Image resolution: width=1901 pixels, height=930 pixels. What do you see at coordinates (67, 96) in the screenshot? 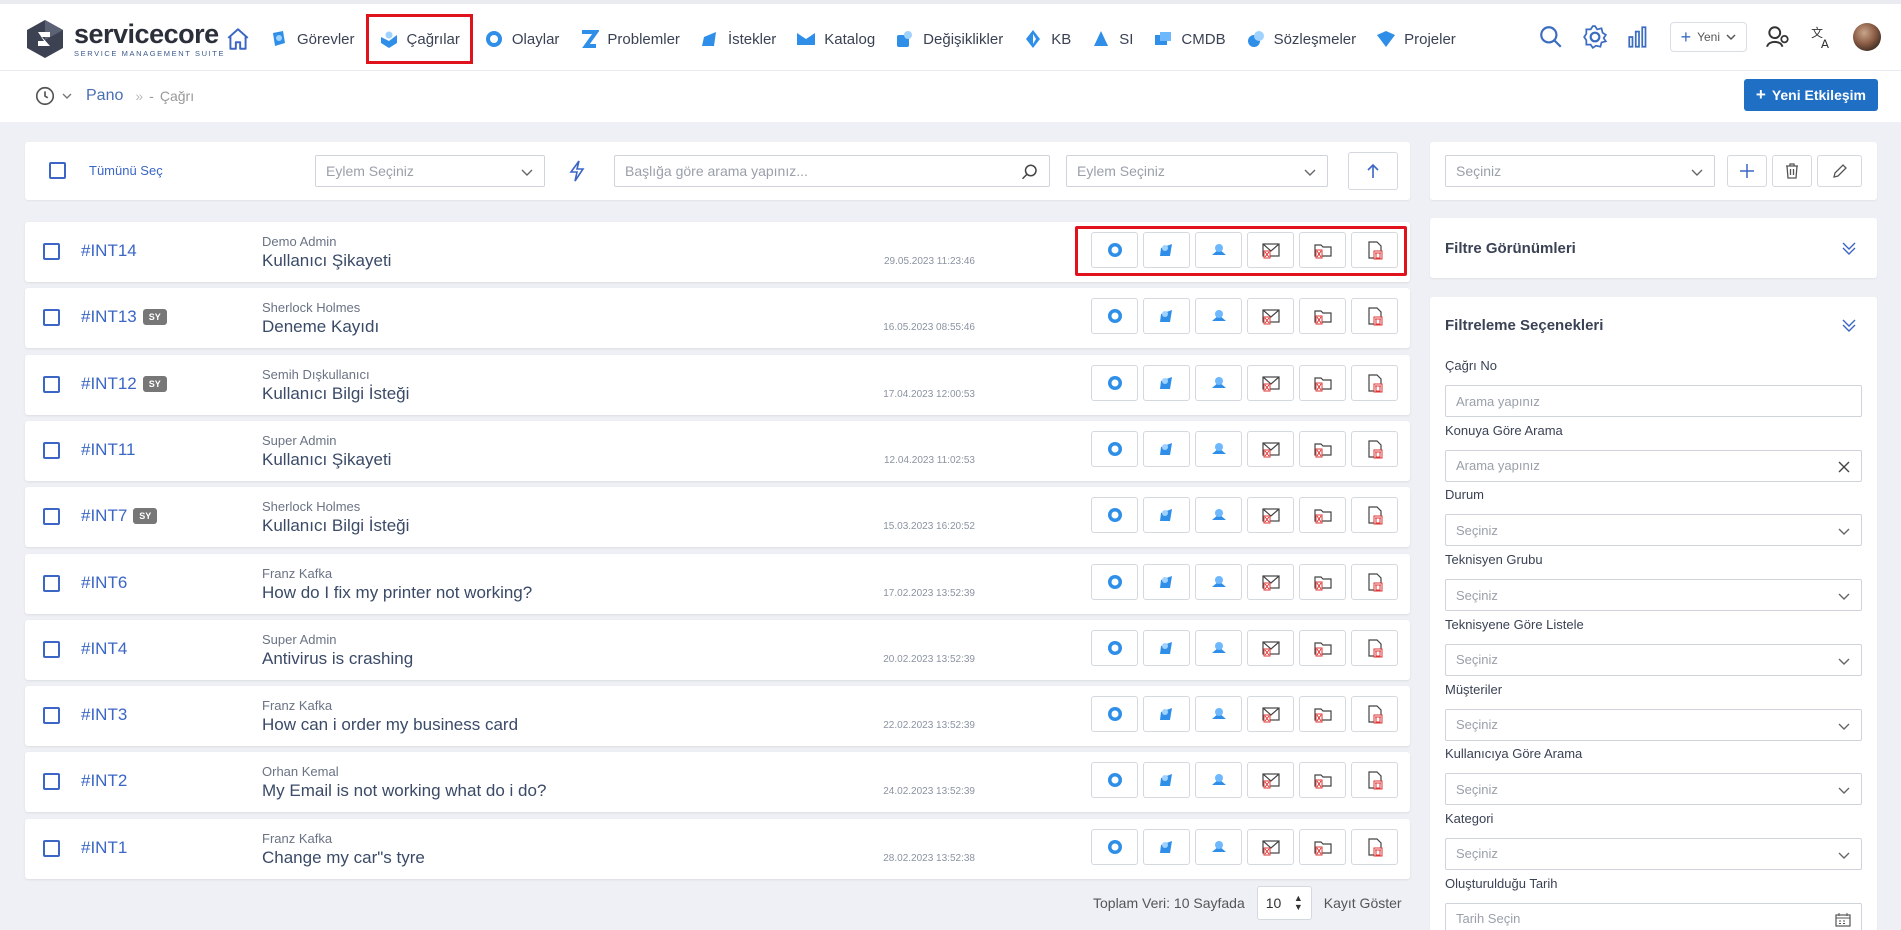
I see `chevron-down-icon` at bounding box center [67, 96].